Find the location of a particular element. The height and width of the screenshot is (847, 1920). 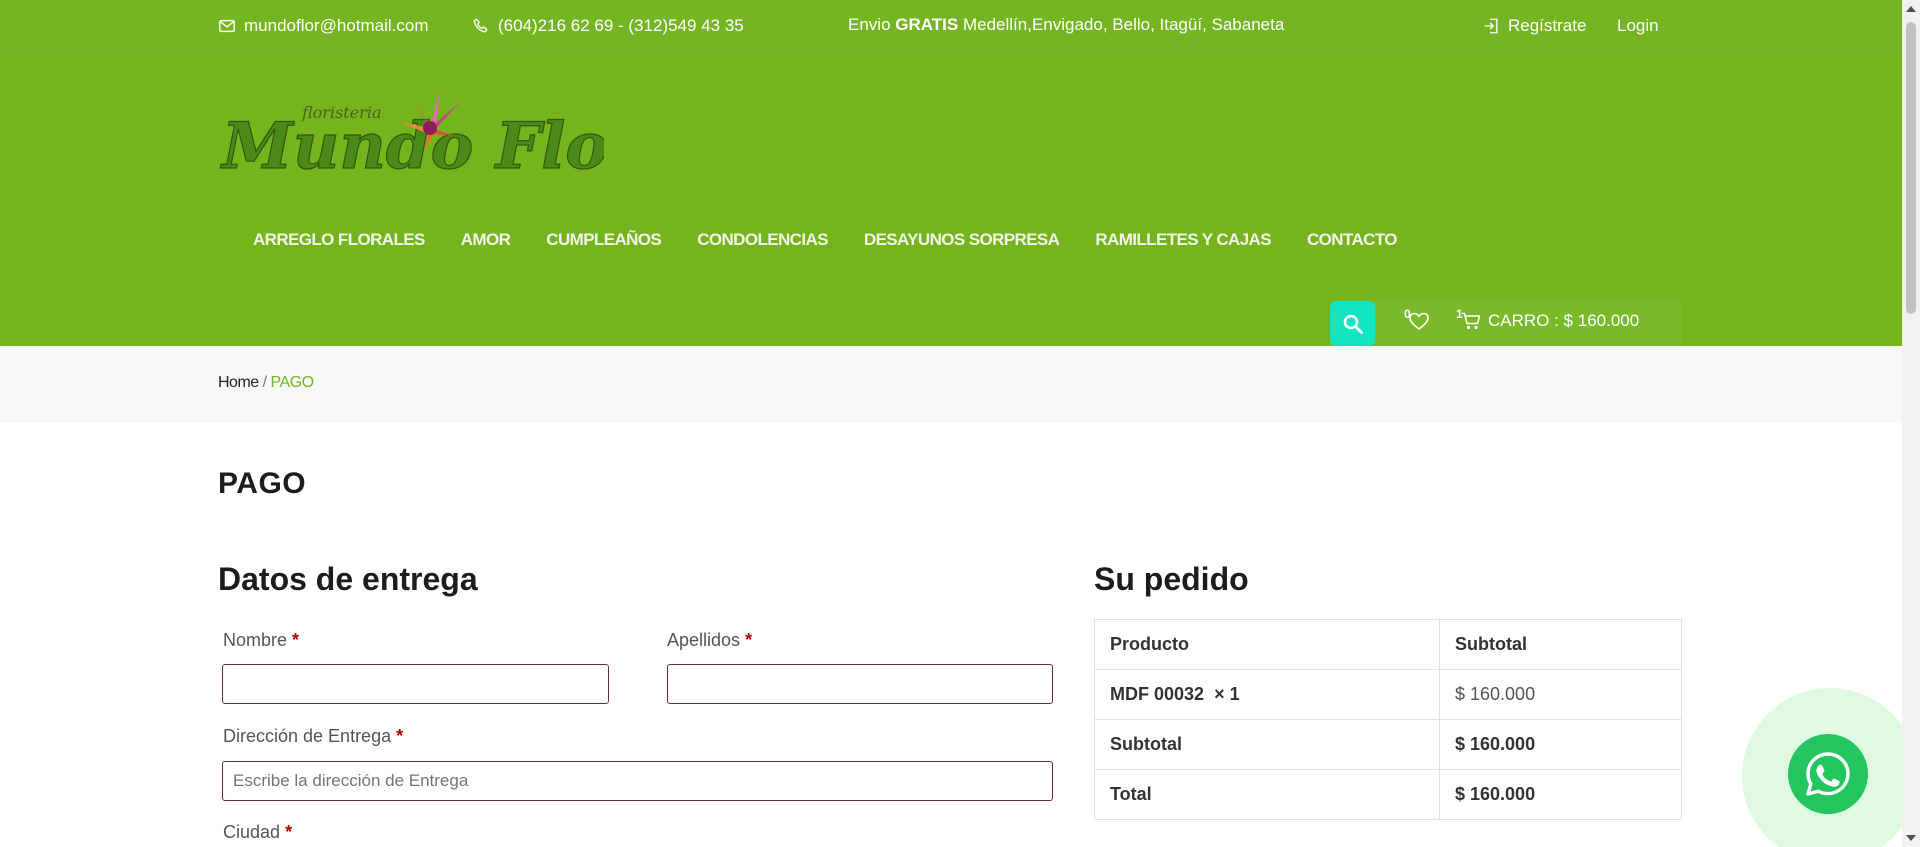

register-label: Regístrate is located at coordinates (1547, 25).